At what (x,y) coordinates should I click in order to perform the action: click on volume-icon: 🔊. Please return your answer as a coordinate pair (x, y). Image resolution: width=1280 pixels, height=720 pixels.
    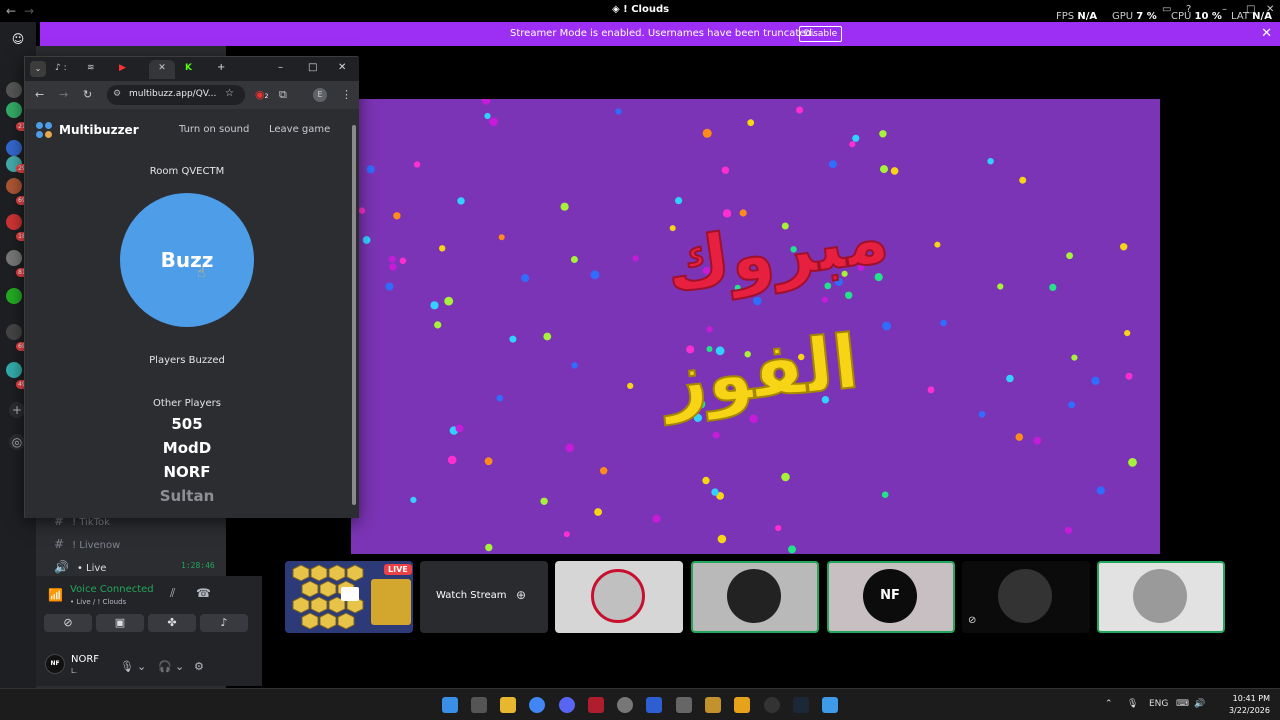
    Looking at the image, I should click on (1199, 704).